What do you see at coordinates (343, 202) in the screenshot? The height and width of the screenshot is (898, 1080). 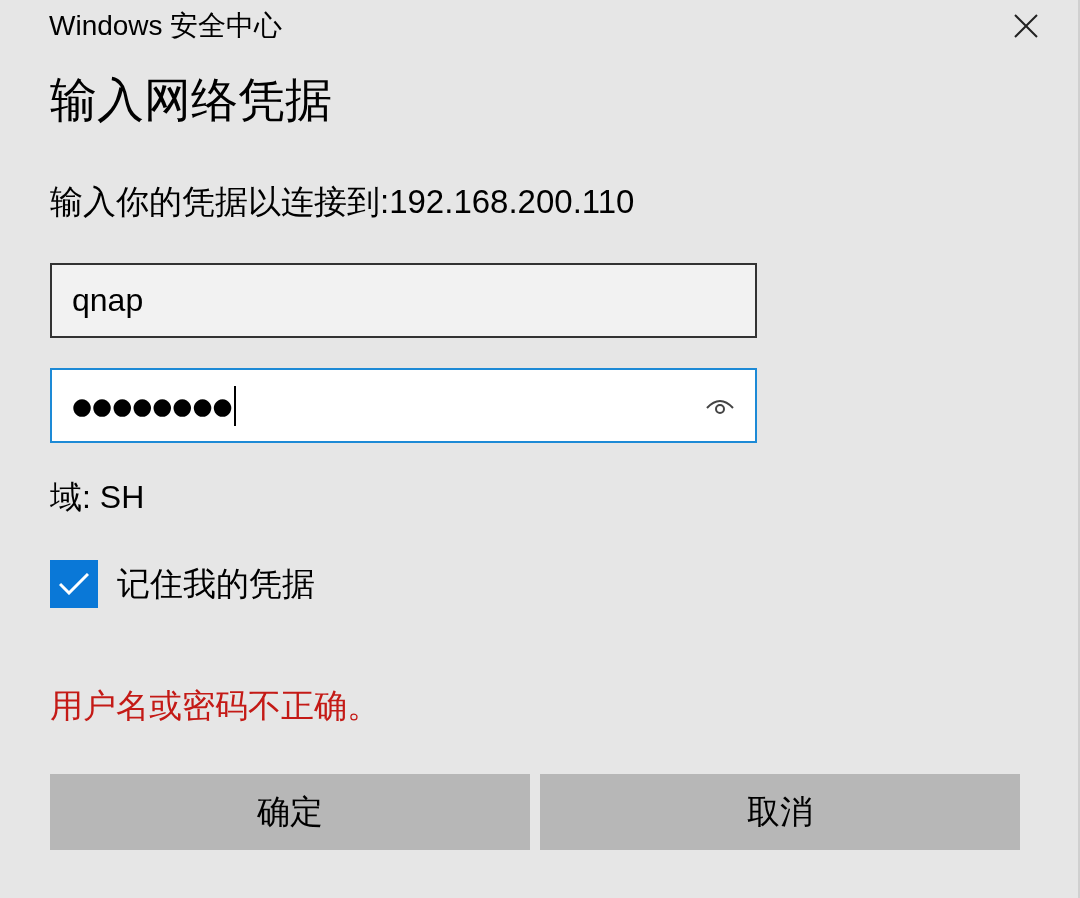 I see `prompt-text: 输入你的凭据以连接到:192.168.200.110` at bounding box center [343, 202].